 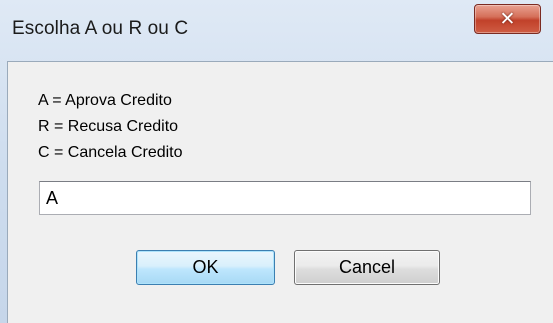 What do you see at coordinates (367, 267) in the screenshot?
I see `cancel-button: Cancel` at bounding box center [367, 267].